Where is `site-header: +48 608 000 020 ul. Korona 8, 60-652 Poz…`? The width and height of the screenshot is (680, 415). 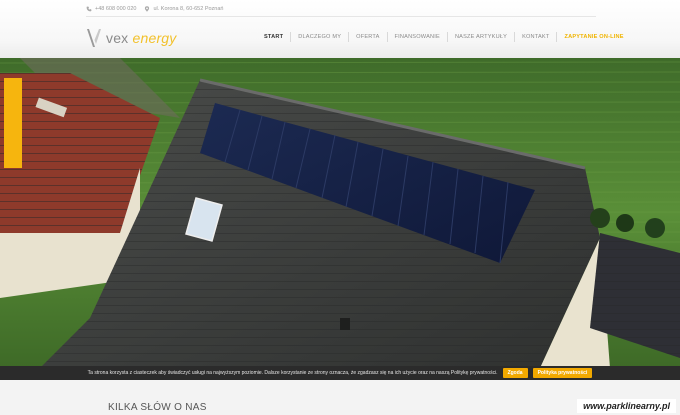
site-header: +48 608 000 020 ul. Korona 8, 60-652 Poz… is located at coordinates (340, 29).